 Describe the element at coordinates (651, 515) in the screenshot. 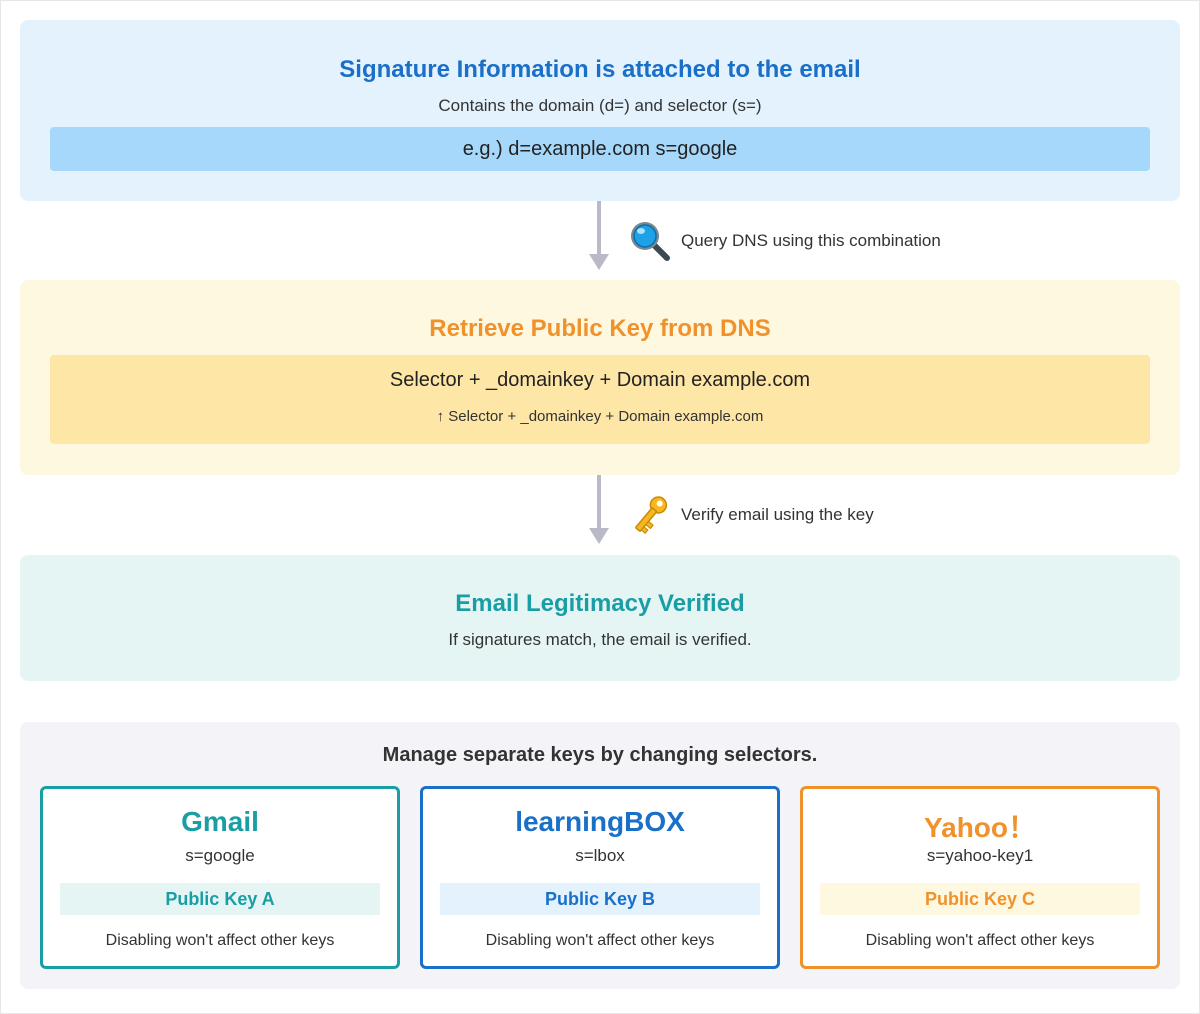

I see `key-icon` at that location.